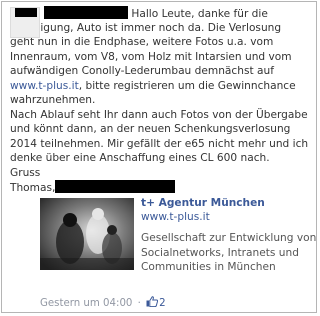 This screenshot has height=316, width=320. What do you see at coordinates (162, 303) in the screenshot?
I see `like-count: 2` at bounding box center [162, 303].